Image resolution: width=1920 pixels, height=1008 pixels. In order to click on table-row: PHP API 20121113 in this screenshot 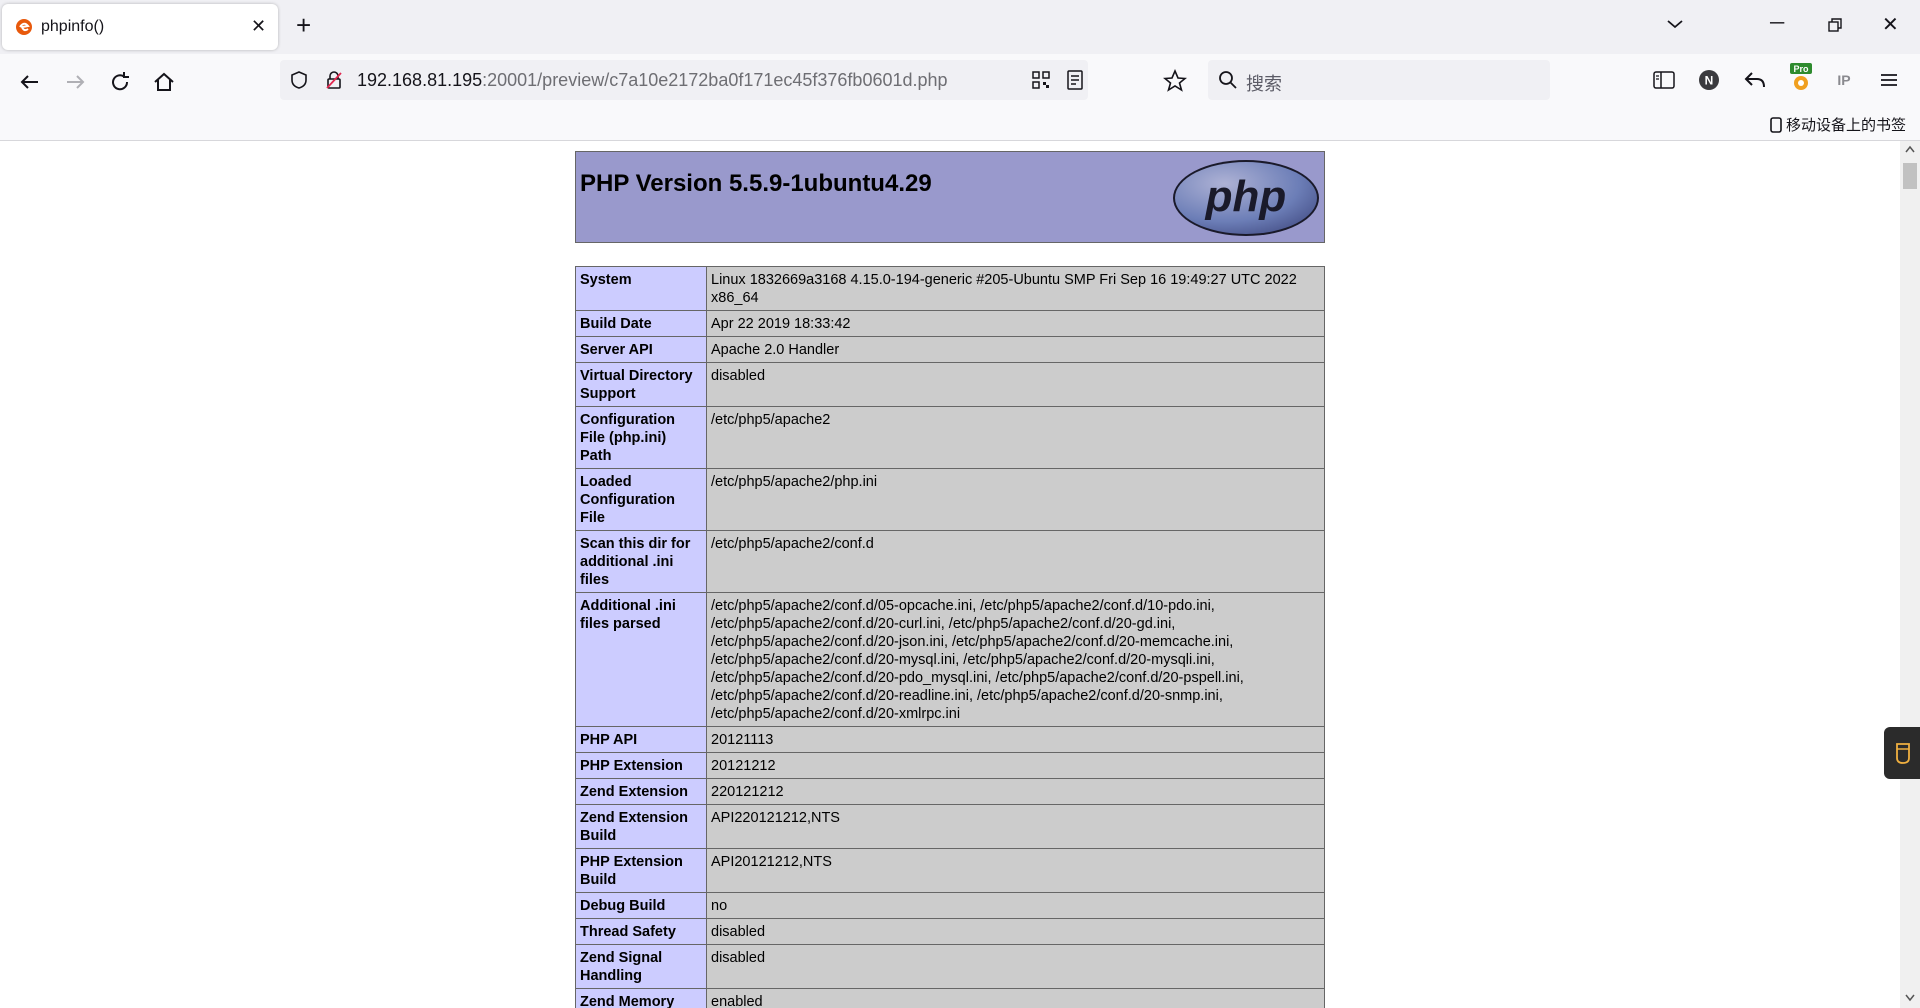, I will do `click(950, 739)`.